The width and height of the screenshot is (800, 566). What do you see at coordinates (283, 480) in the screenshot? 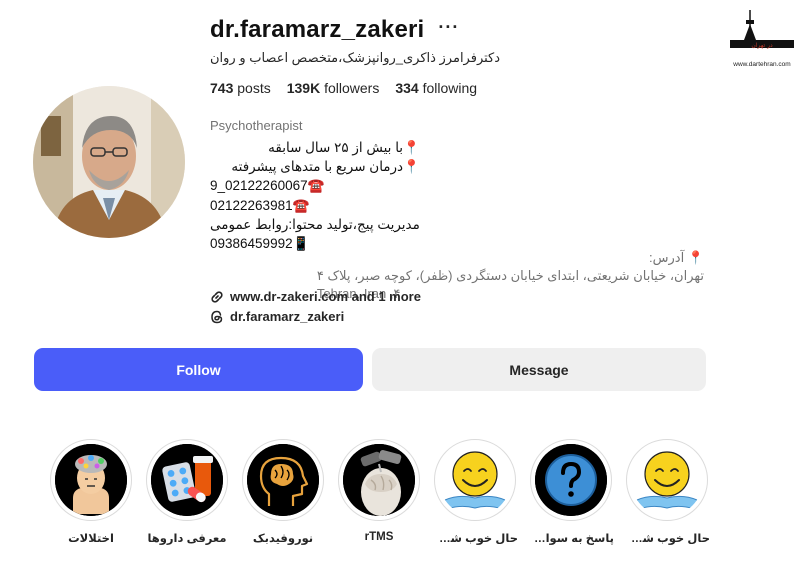
I see `brain-head-icon` at bounding box center [283, 480].